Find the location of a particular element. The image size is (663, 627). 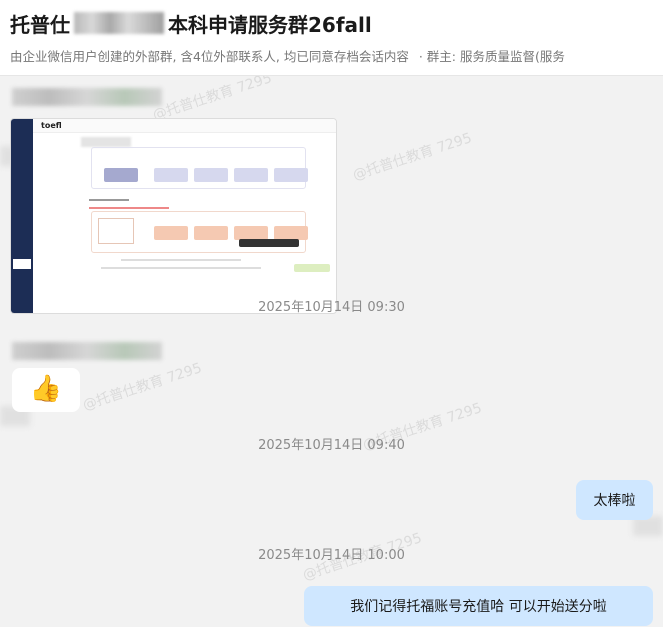

preview-redacted is located at coordinates (106, 142).